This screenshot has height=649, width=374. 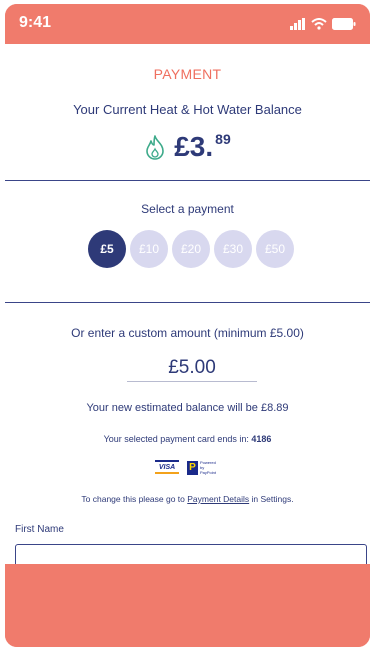 I want to click on amount-option-5: £5, so click(x=107, y=249).